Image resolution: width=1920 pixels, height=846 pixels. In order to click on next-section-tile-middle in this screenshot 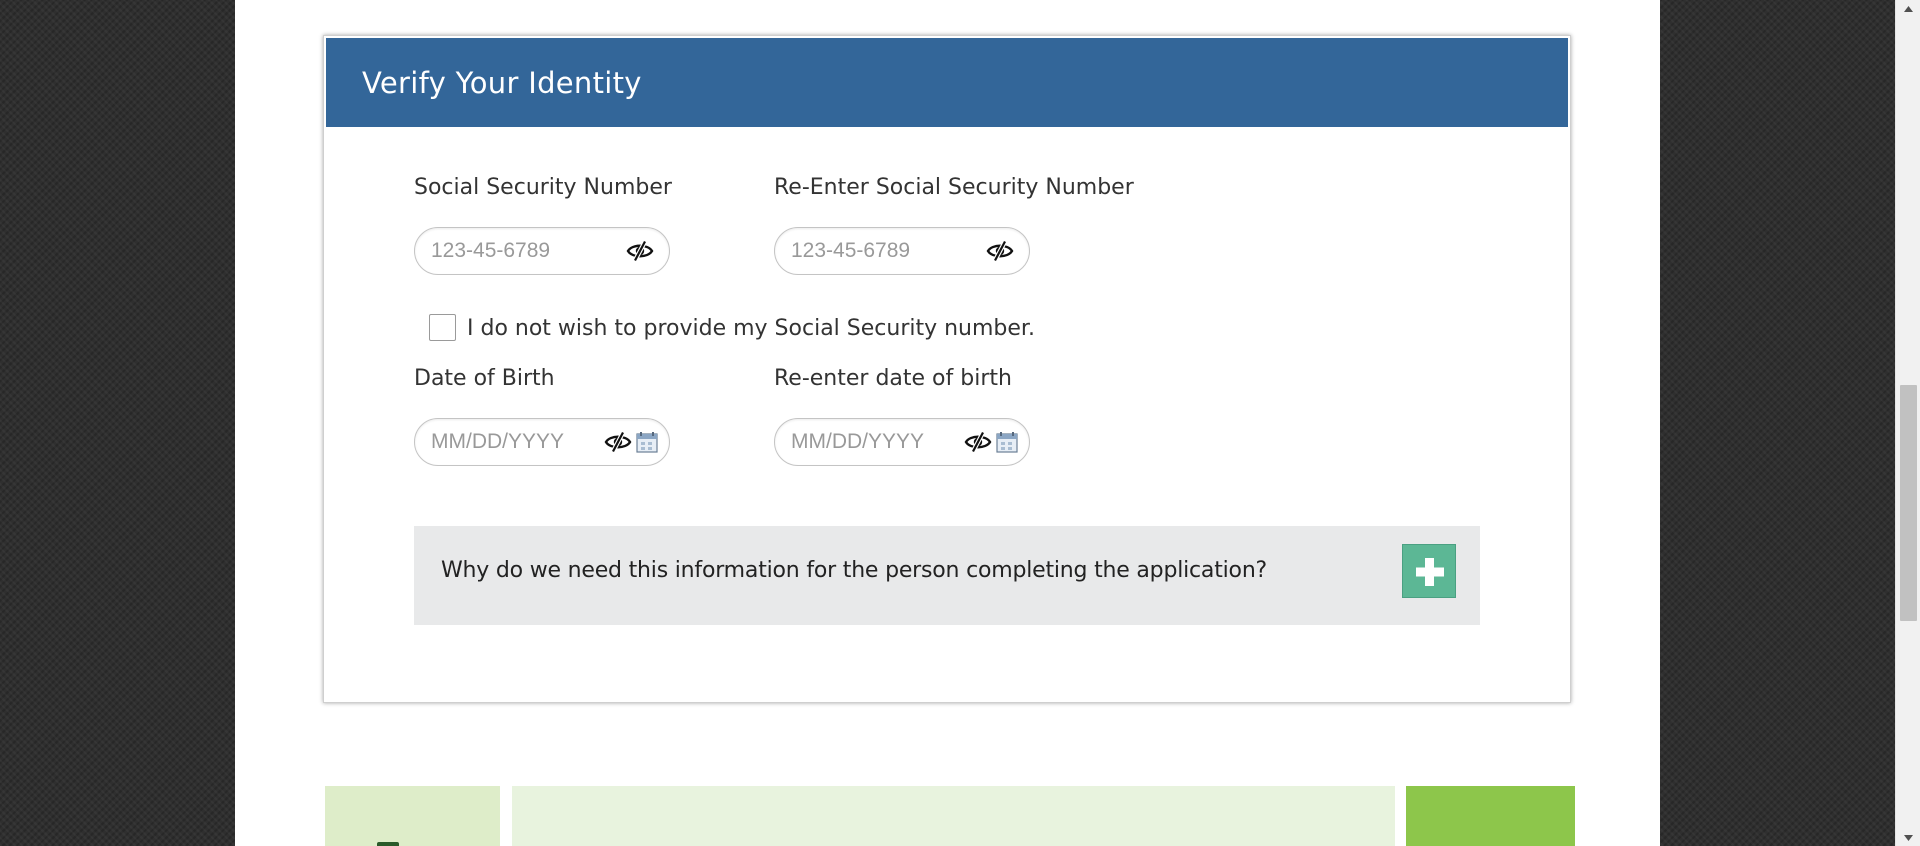, I will do `click(953, 816)`.